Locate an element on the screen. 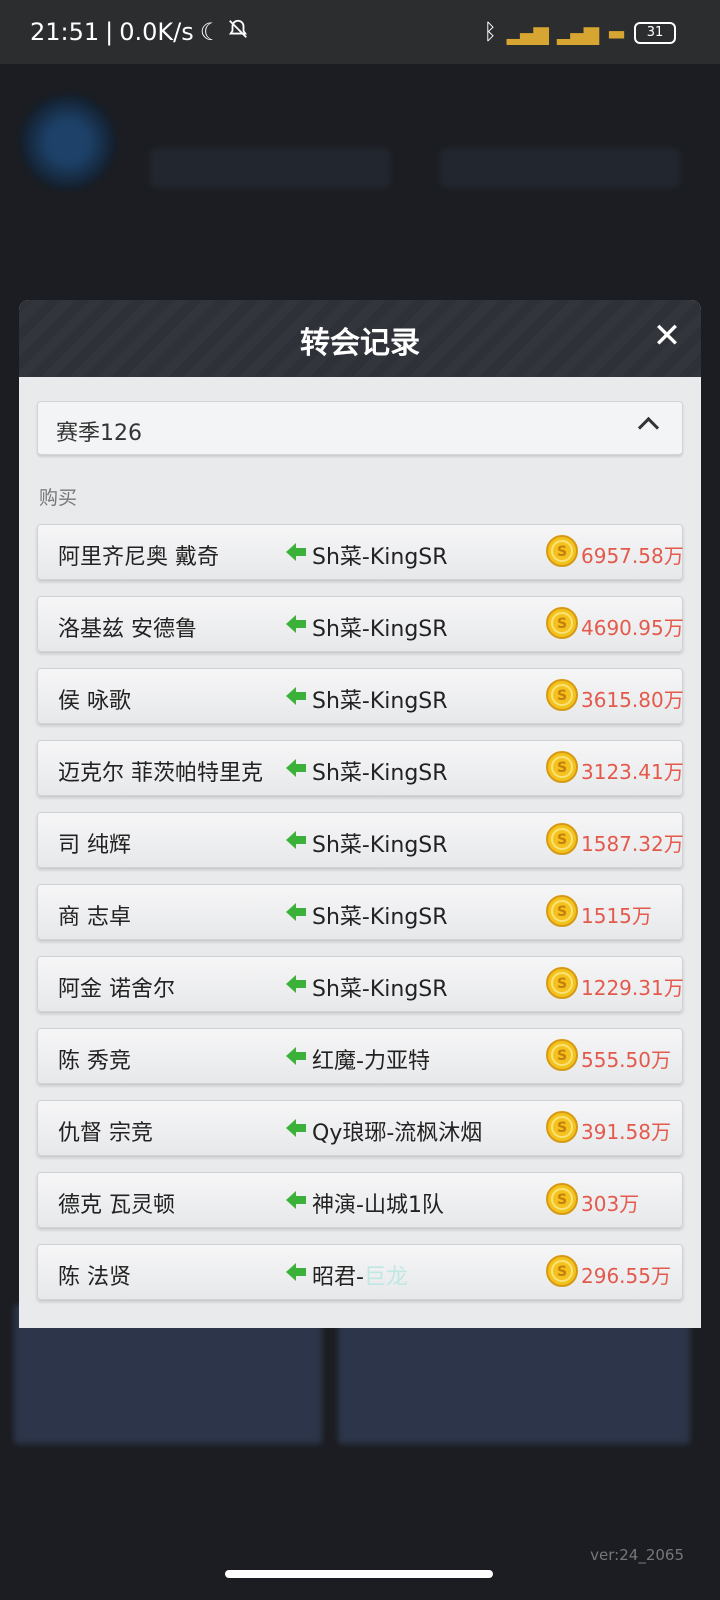 This screenshot has width=720, height=1600. list-item: 陈 秀竞 红魔-力亚特 S 555.50万 is located at coordinates (360, 1056).